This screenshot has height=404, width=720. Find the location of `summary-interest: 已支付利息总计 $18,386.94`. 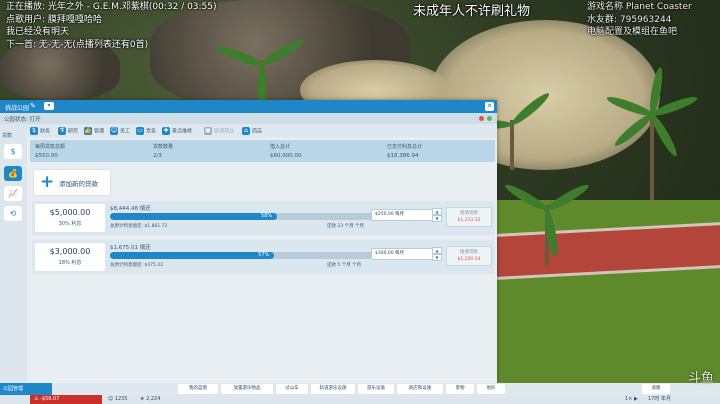

summary-interest: 已支付利息总计 $18,386.94 is located at coordinates (405, 151).